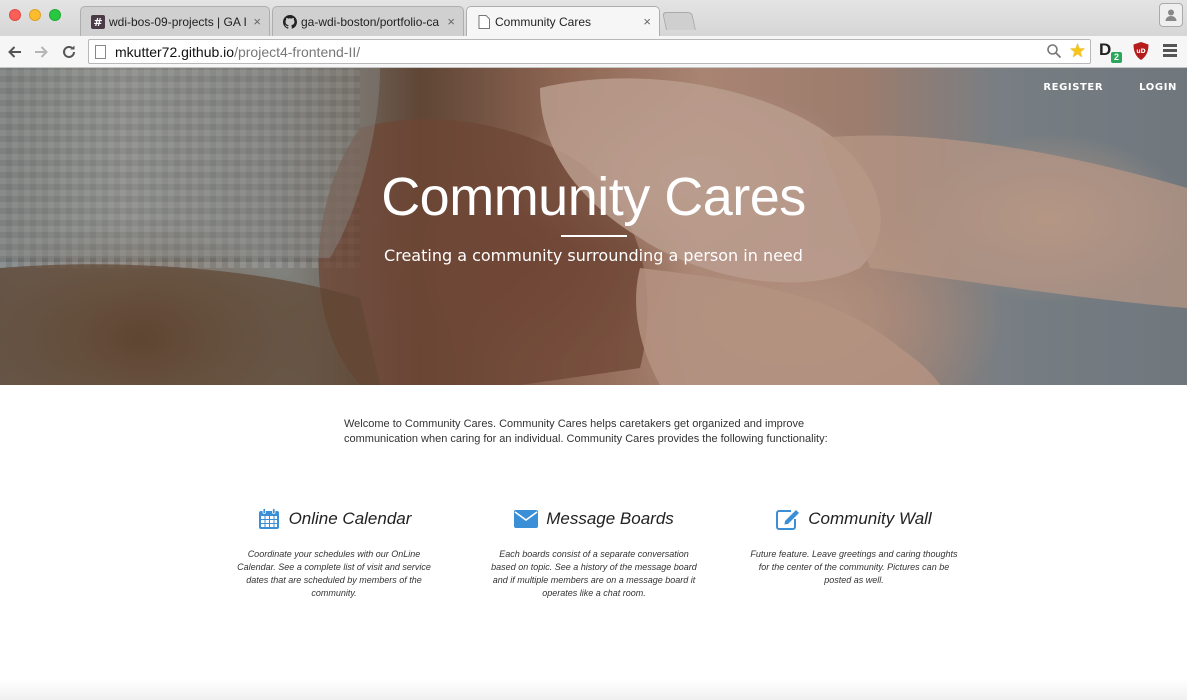 Image resolution: width=1187 pixels, height=700 pixels. I want to click on github-icon, so click(290, 21).